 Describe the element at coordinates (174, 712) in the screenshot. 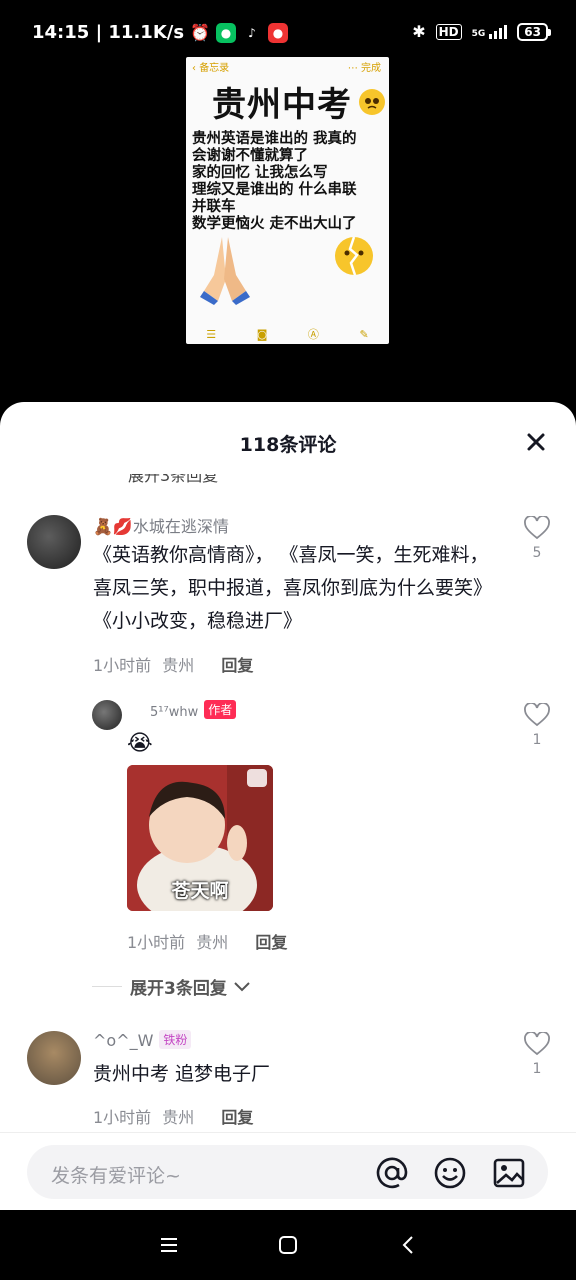

I see `reply-username-text: 5¹⁷whw` at that location.